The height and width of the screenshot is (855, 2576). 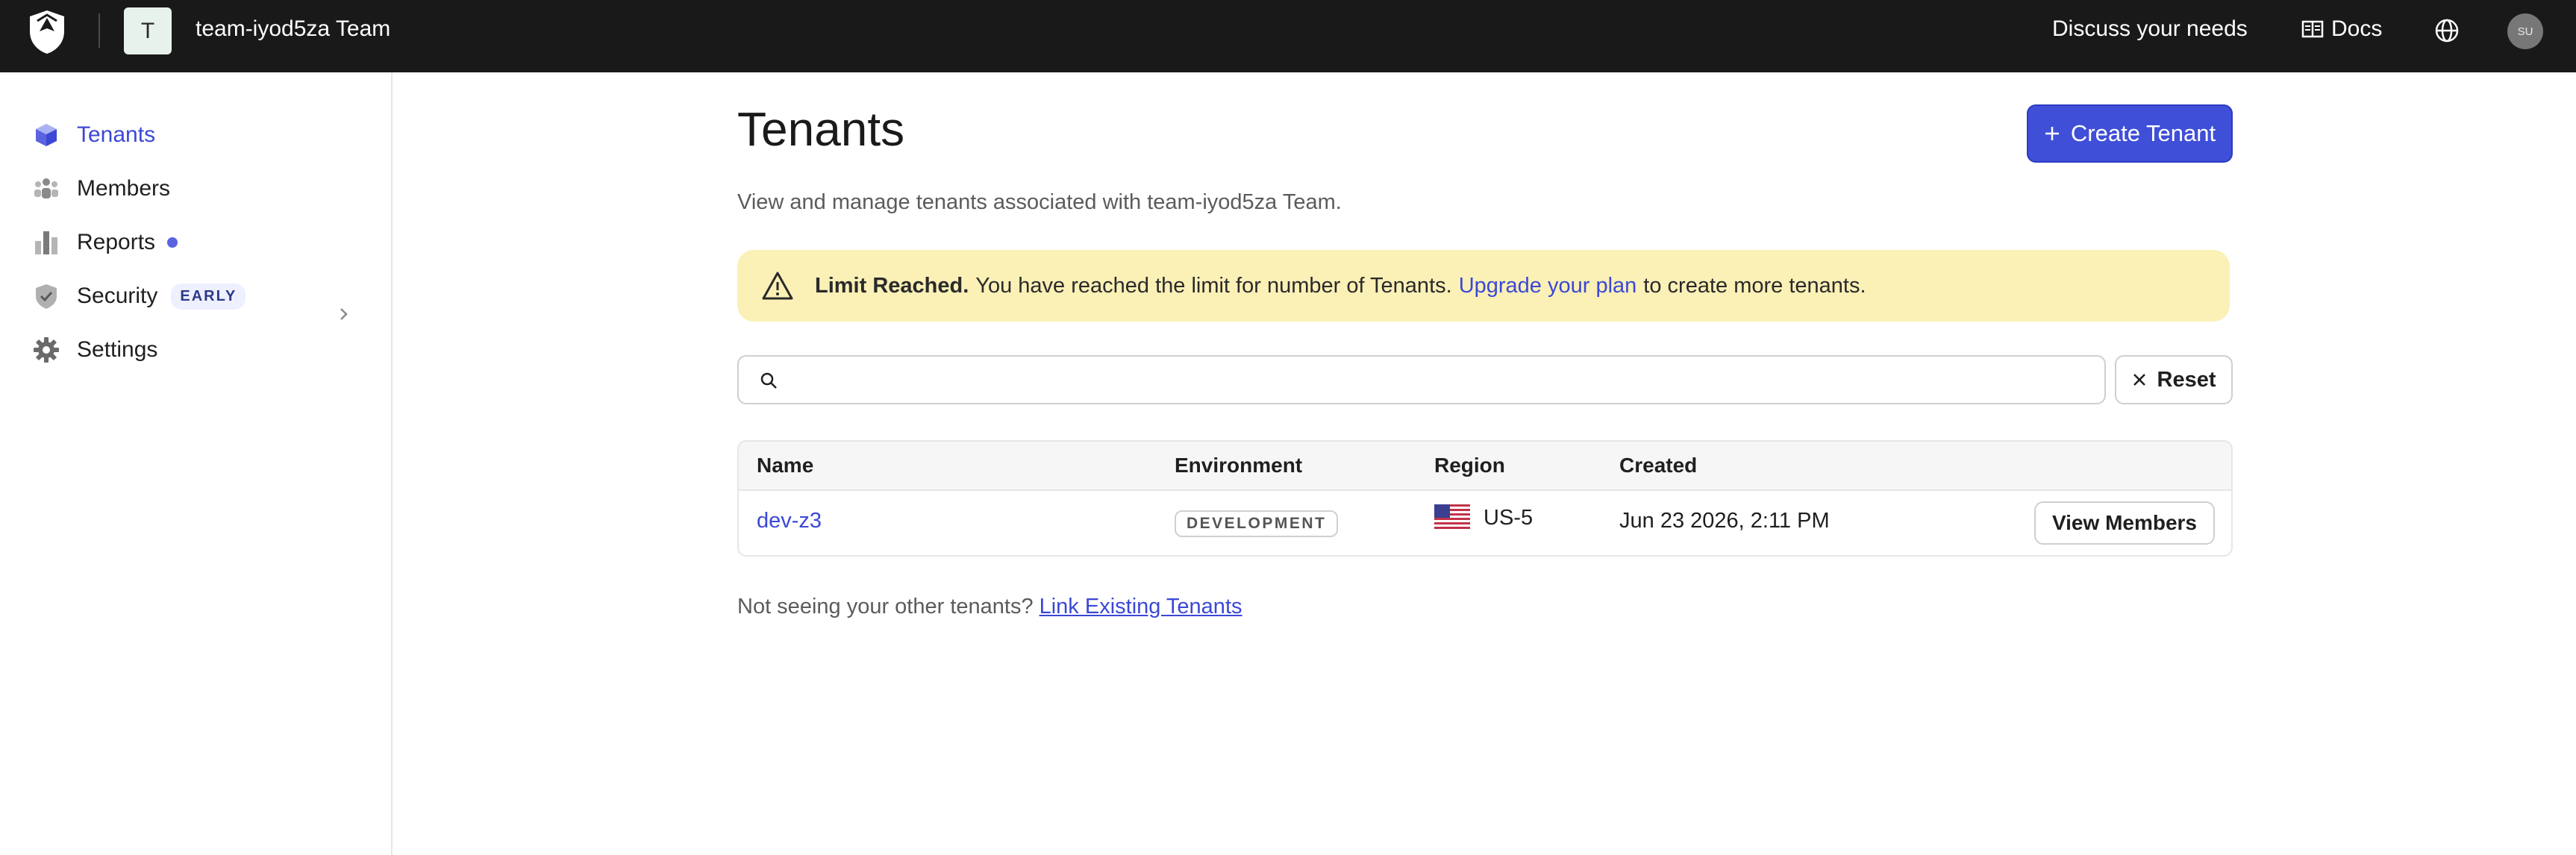 I want to click on us-flag-icon, so click(x=1452, y=517).